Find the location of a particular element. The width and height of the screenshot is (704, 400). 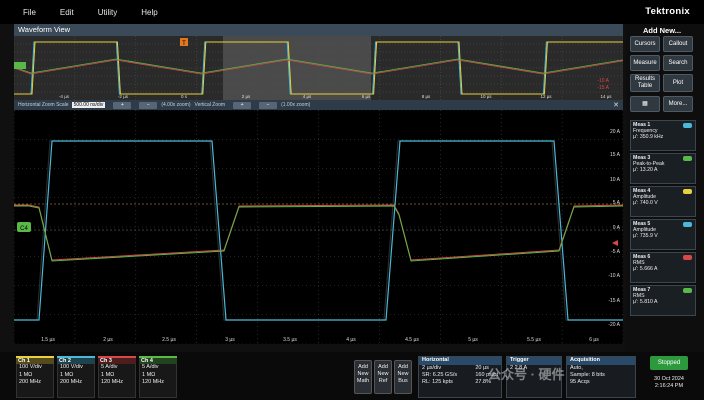

h-sample-rate: SR: 6.25 GS/s is located at coordinates (440, 375).